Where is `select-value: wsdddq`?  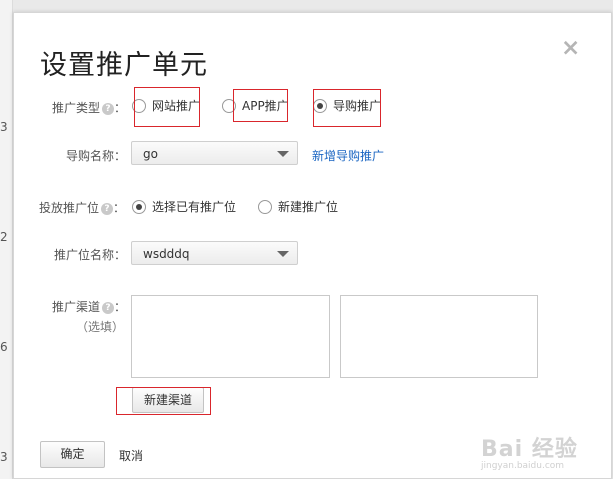
select-value: wsdddq is located at coordinates (166, 254).